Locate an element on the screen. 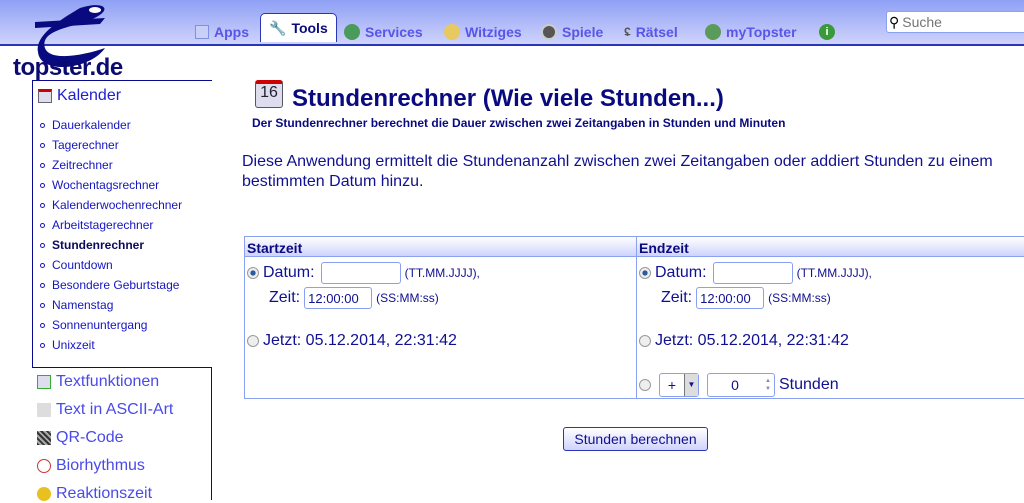 The width and height of the screenshot is (1024, 503). hours-value: 0 is located at coordinates (735, 385).